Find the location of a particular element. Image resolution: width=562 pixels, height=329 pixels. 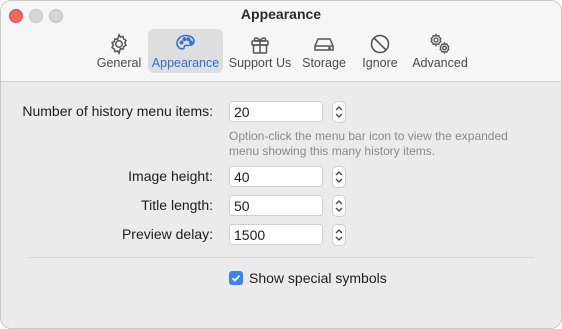

palette-icon is located at coordinates (186, 44).